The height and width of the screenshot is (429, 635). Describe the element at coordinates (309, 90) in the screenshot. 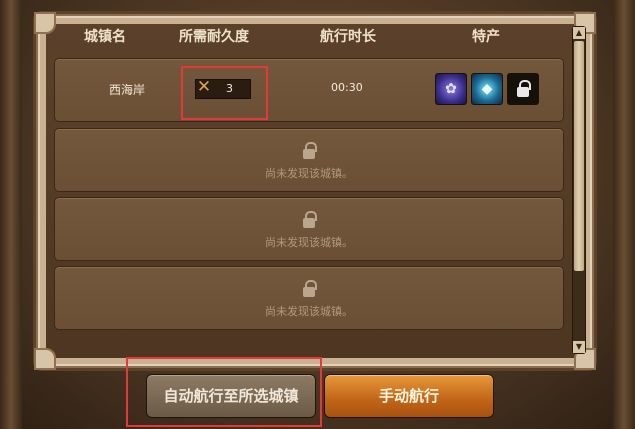

I see `town-row: 西海岸 ✕ 3 00:30 ✿ ◆` at that location.